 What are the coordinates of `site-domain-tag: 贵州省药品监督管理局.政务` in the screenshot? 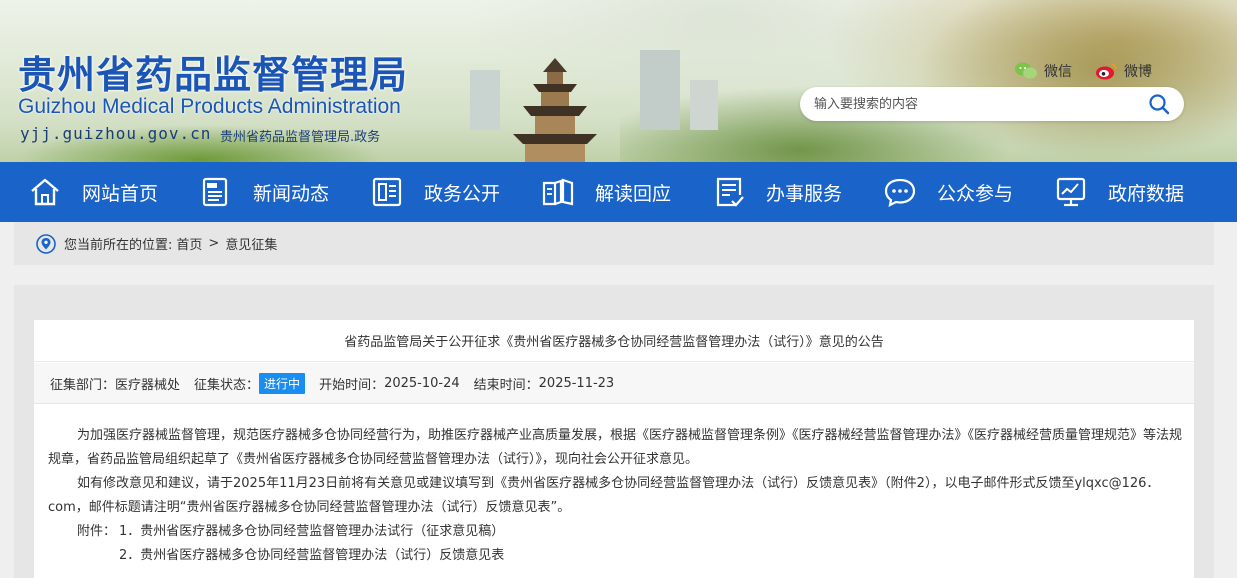 It's located at (300, 137).